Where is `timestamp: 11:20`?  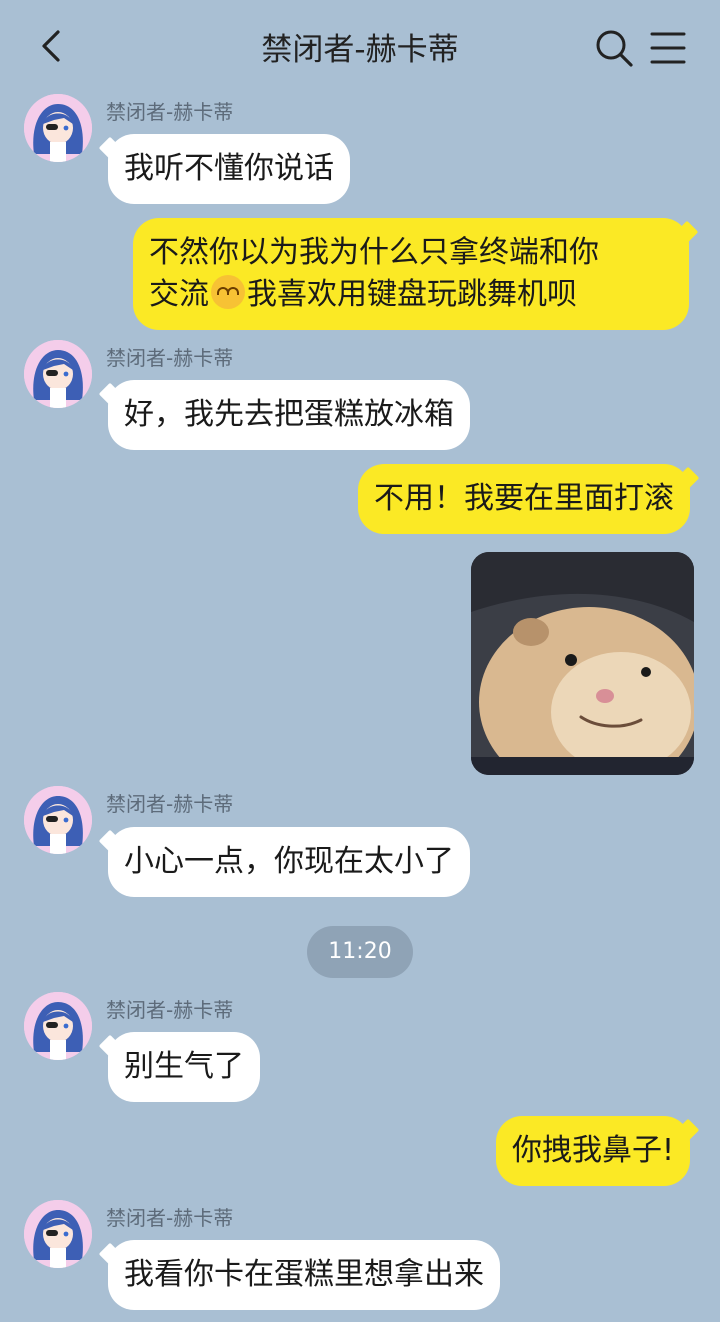
timestamp: 11:20 is located at coordinates (360, 952).